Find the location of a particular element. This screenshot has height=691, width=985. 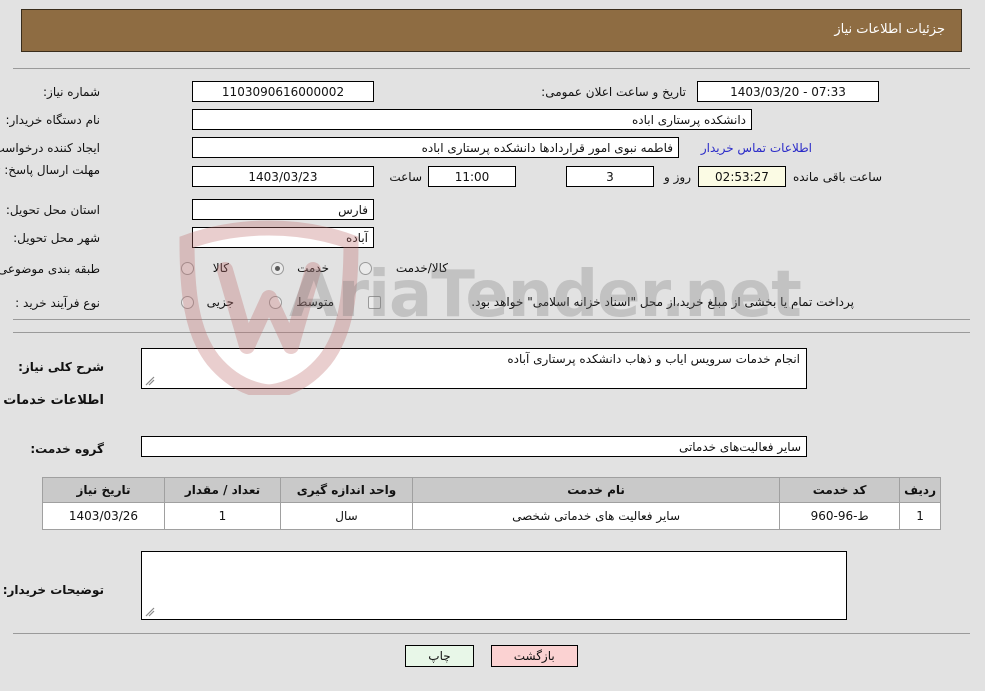

col-name: نام خدمت is located at coordinates (597, 490).